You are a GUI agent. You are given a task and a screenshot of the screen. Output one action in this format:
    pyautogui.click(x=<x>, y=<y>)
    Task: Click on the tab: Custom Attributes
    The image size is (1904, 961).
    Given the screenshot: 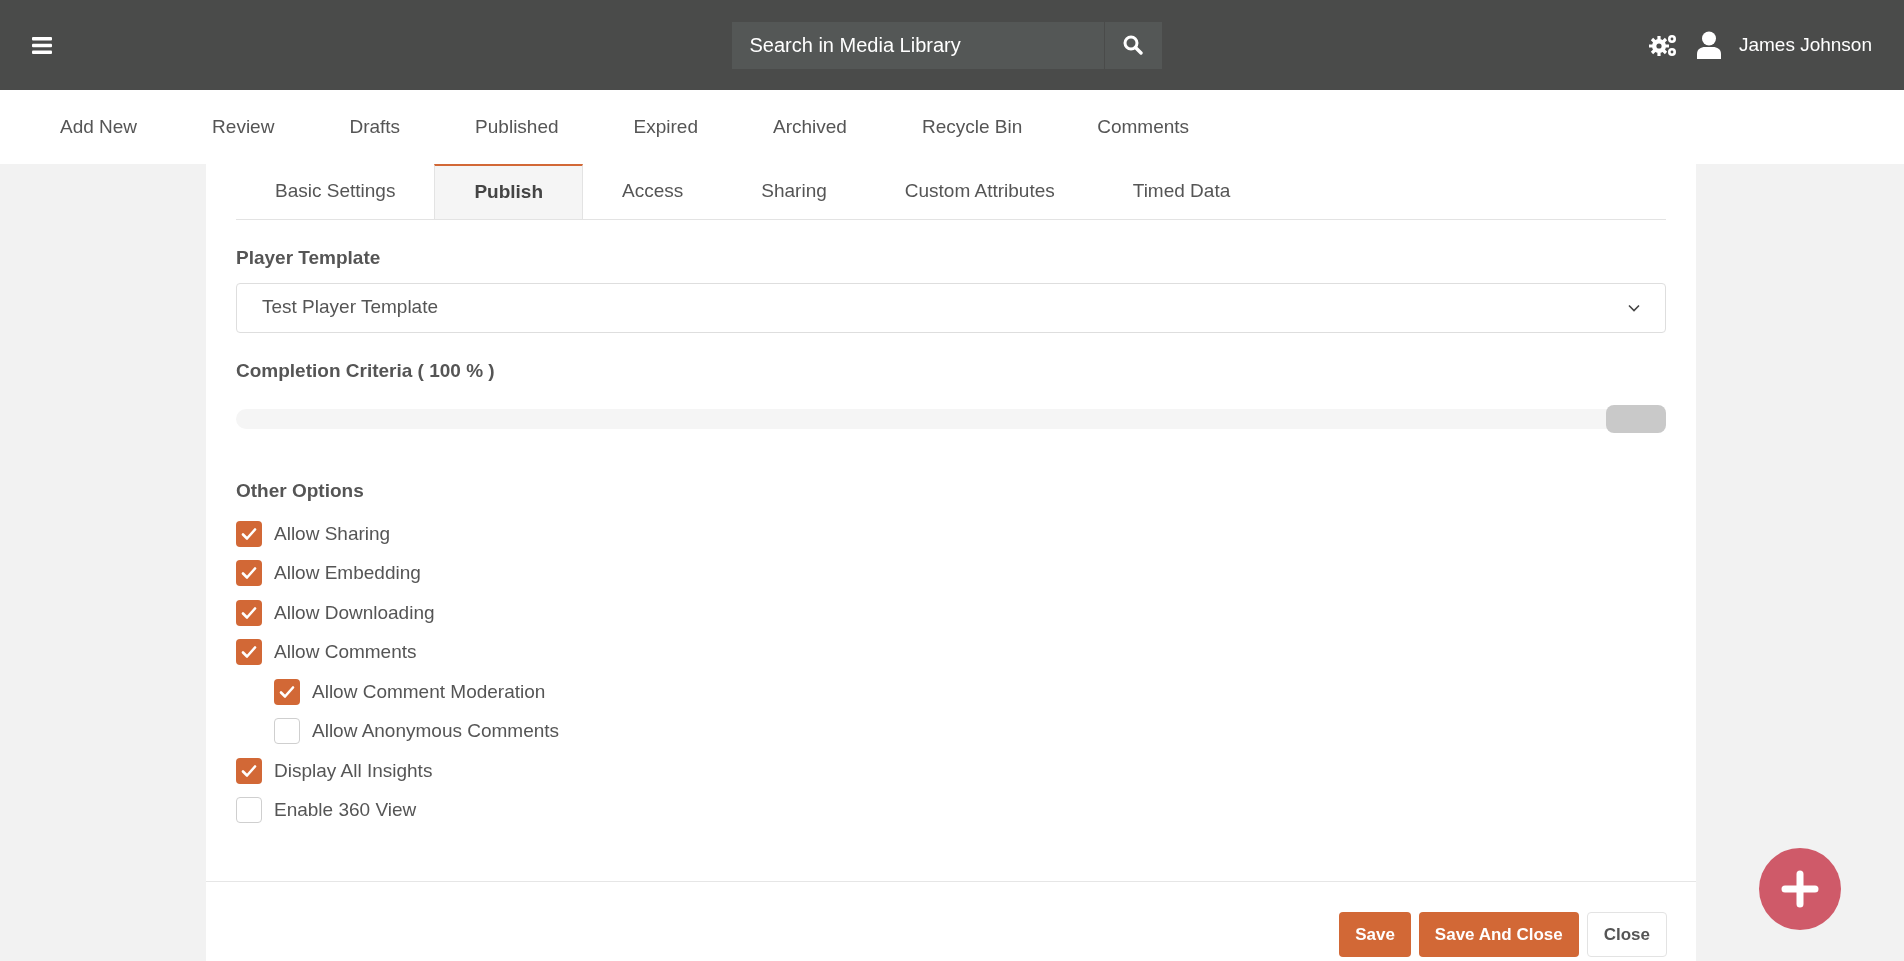 What is the action you would take?
    pyautogui.click(x=979, y=191)
    